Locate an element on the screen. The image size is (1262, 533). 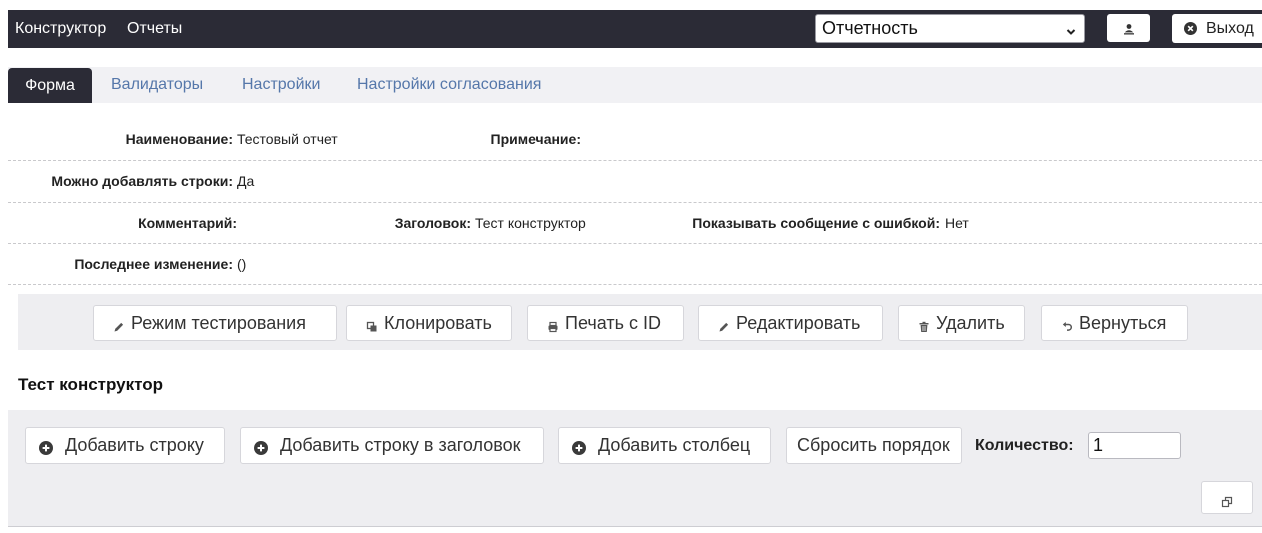
add-header-row-label: Добавить строку в заголовок is located at coordinates (400, 445).